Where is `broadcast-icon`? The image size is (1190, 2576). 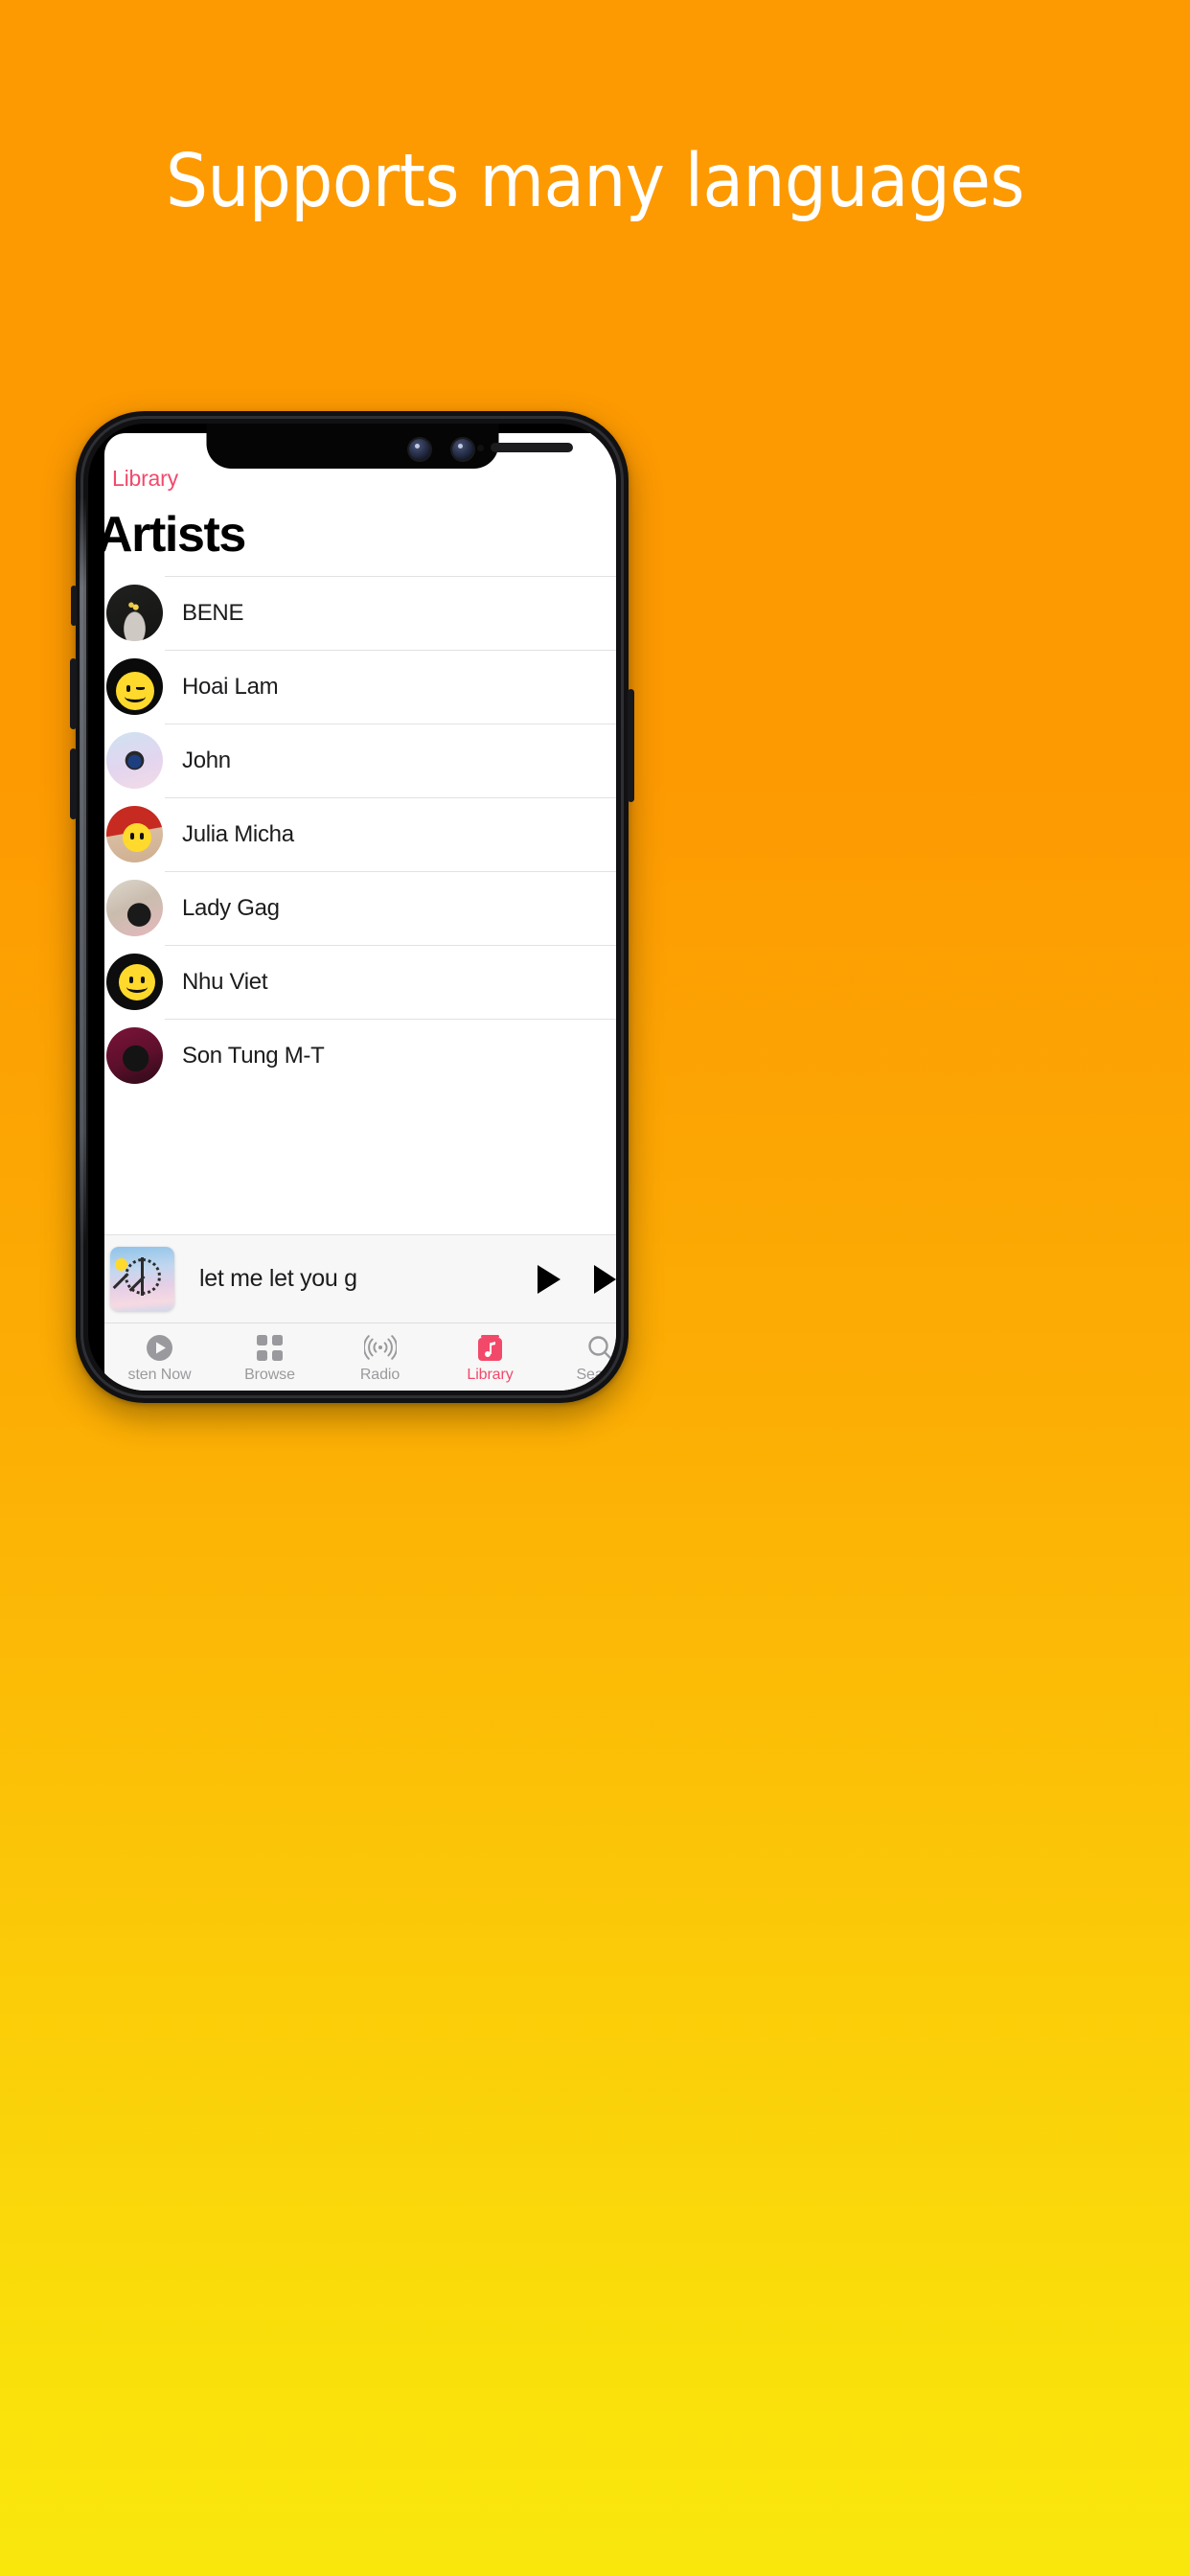 broadcast-icon is located at coordinates (380, 1347).